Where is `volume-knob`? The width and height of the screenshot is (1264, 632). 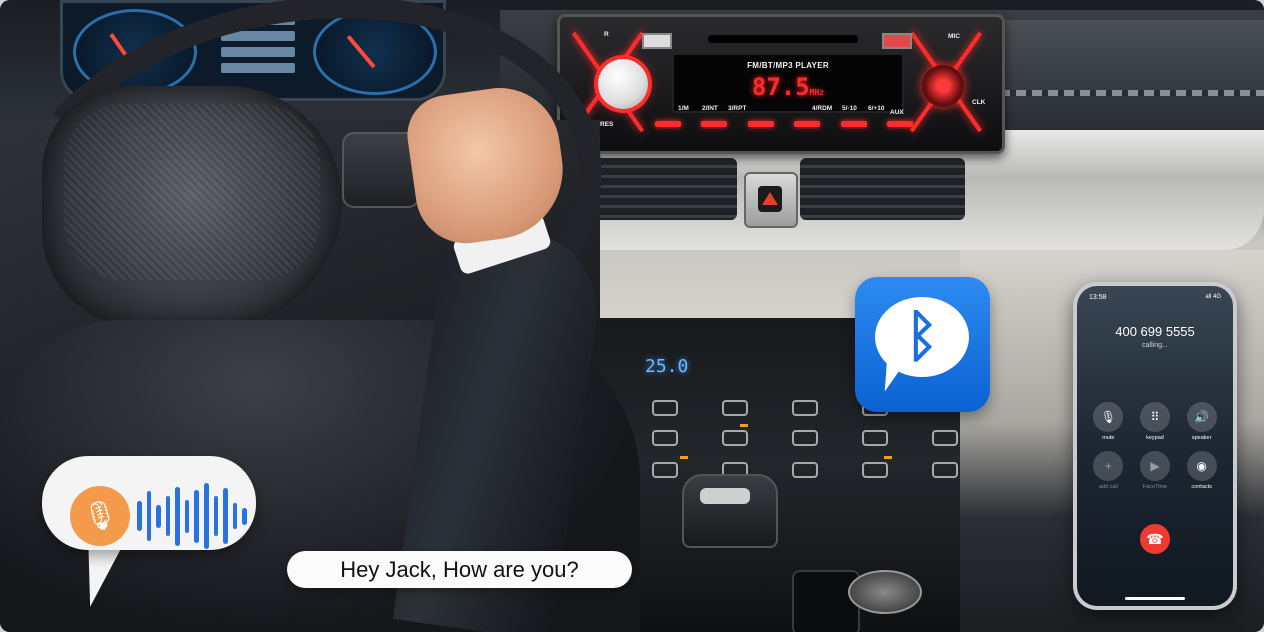 volume-knob is located at coordinates (623, 84).